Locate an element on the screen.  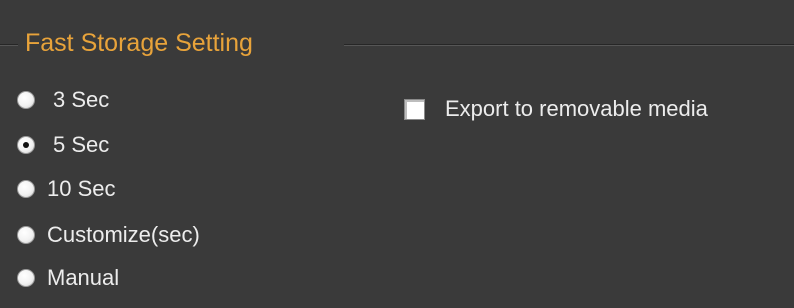
radio-option-label: Manual is located at coordinates (83, 277).